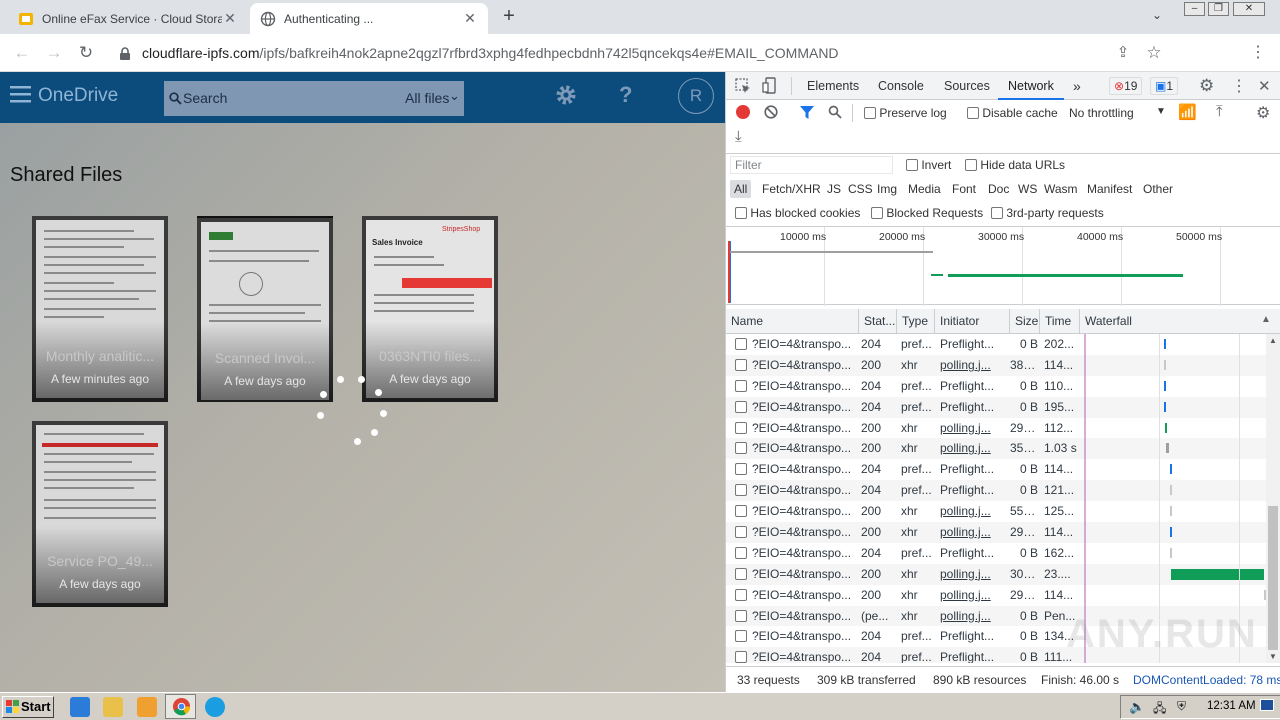  I want to click on more-tabs-icon: », so click(1077, 86).